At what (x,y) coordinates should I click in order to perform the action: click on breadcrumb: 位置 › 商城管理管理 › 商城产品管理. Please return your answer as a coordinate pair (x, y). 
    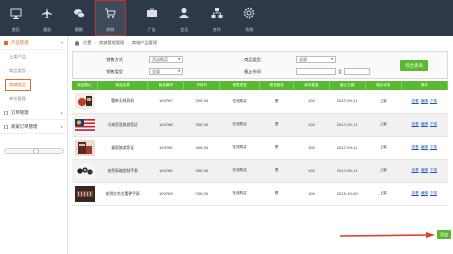
    Looking at the image, I should click on (260, 43).